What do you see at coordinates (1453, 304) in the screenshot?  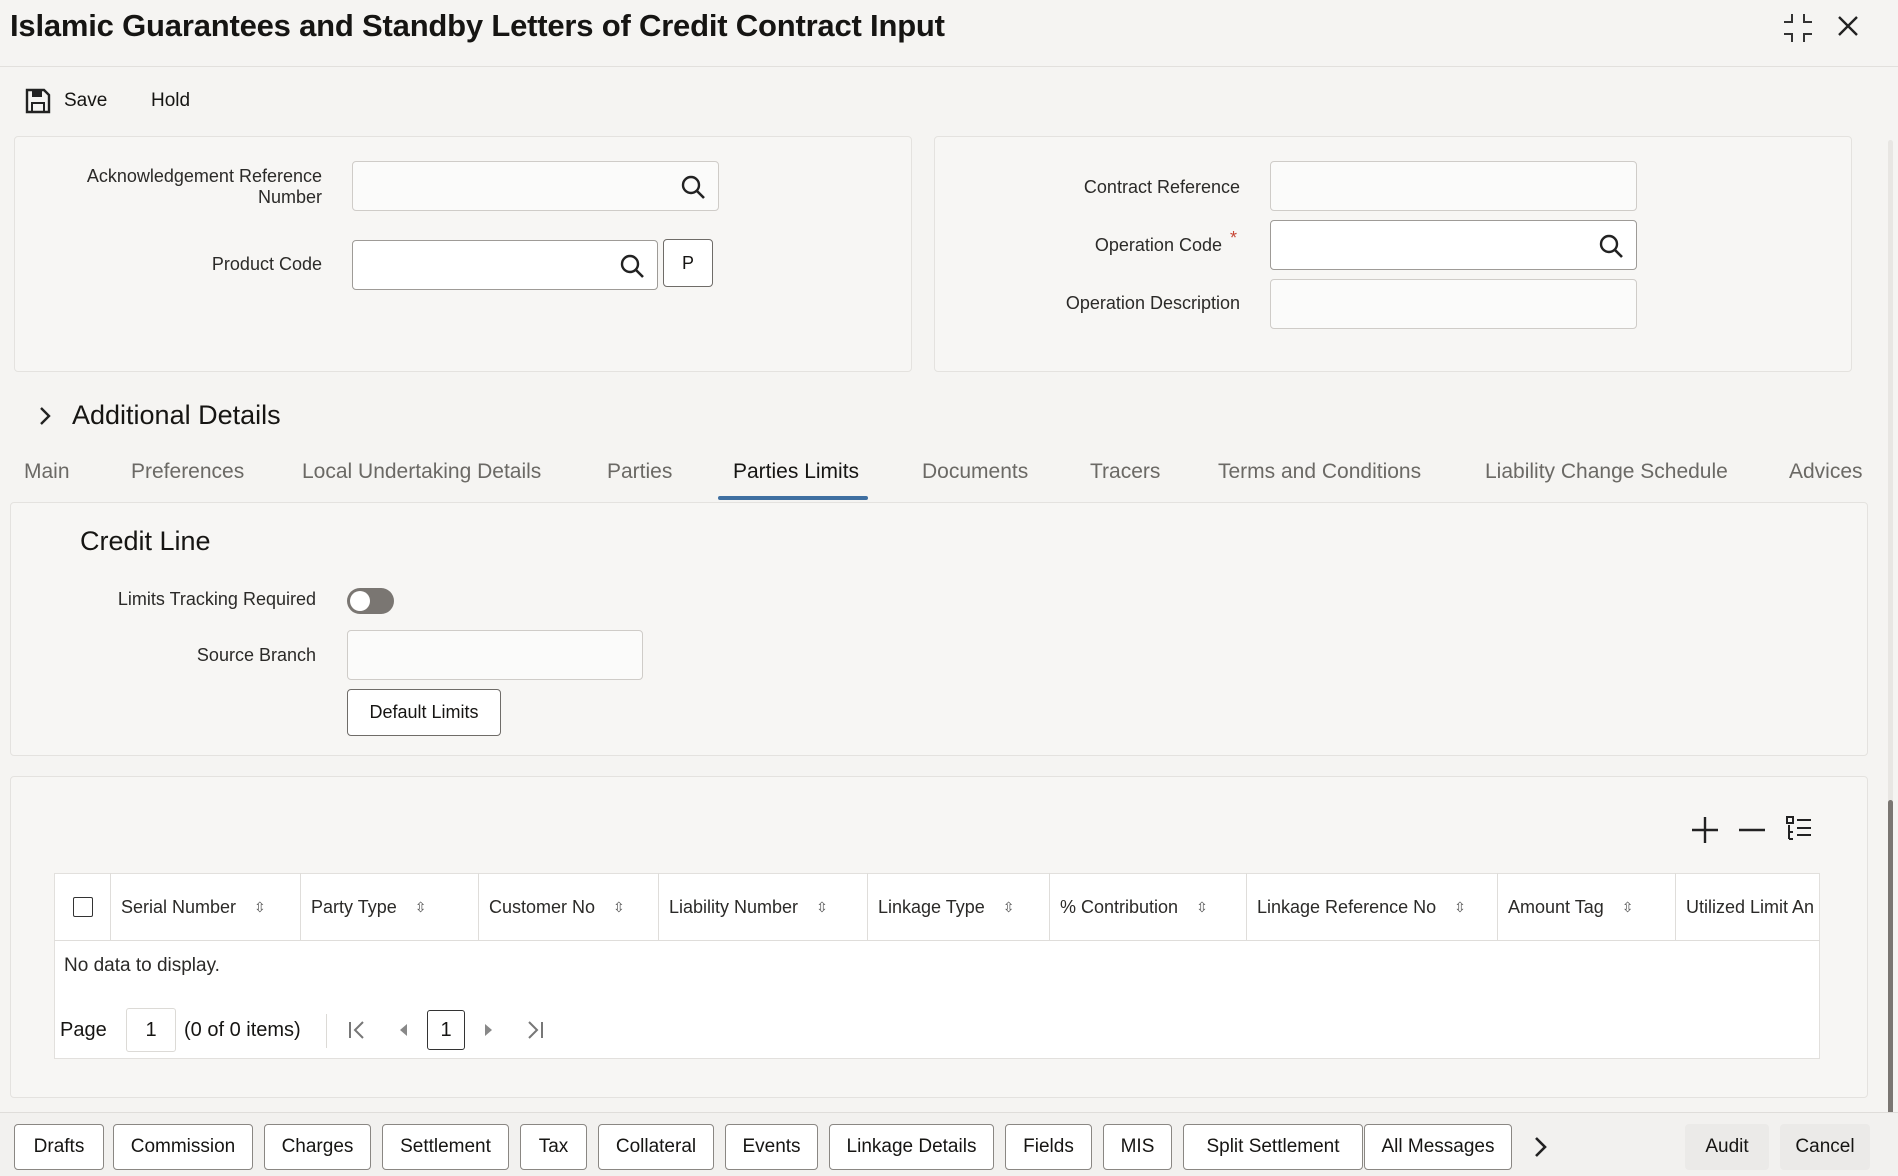 I see `operation-desc-field` at bounding box center [1453, 304].